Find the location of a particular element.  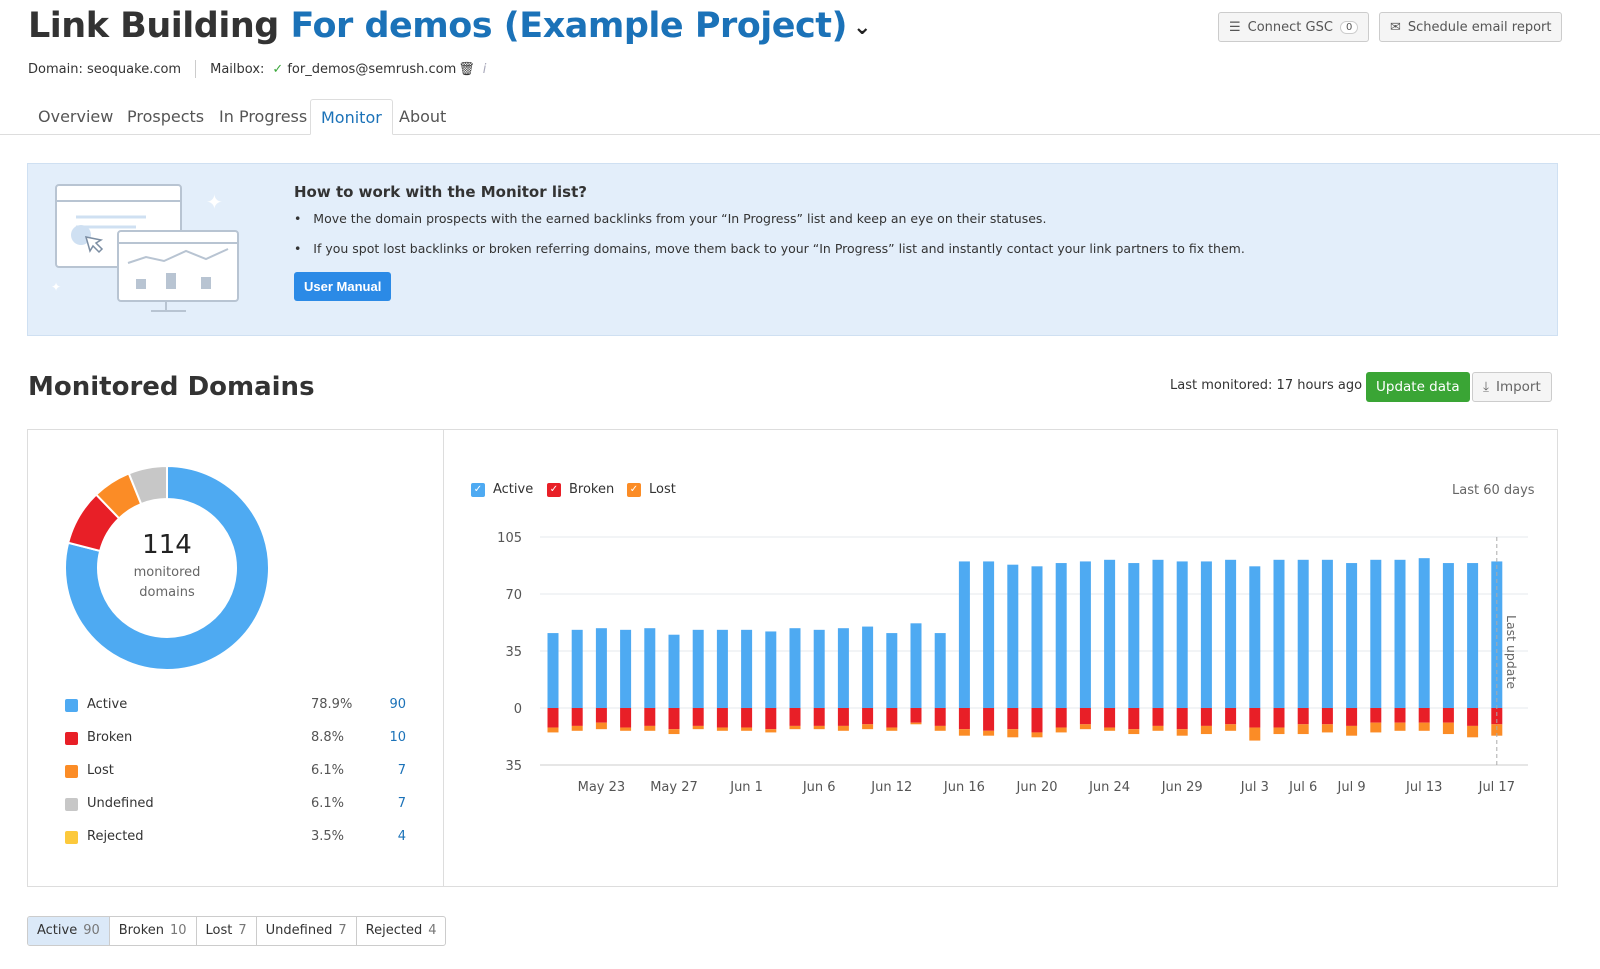

filter-undefined: Undefined 7 is located at coordinates (307, 931).